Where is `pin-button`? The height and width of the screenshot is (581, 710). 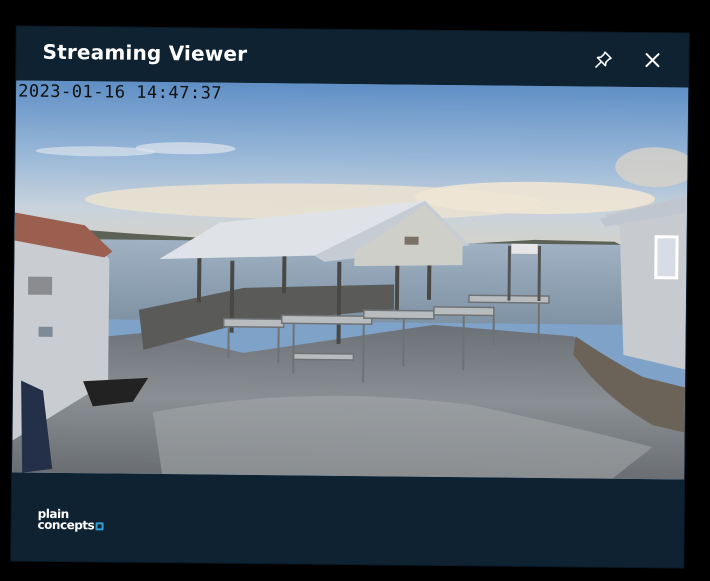 pin-button is located at coordinates (603, 60).